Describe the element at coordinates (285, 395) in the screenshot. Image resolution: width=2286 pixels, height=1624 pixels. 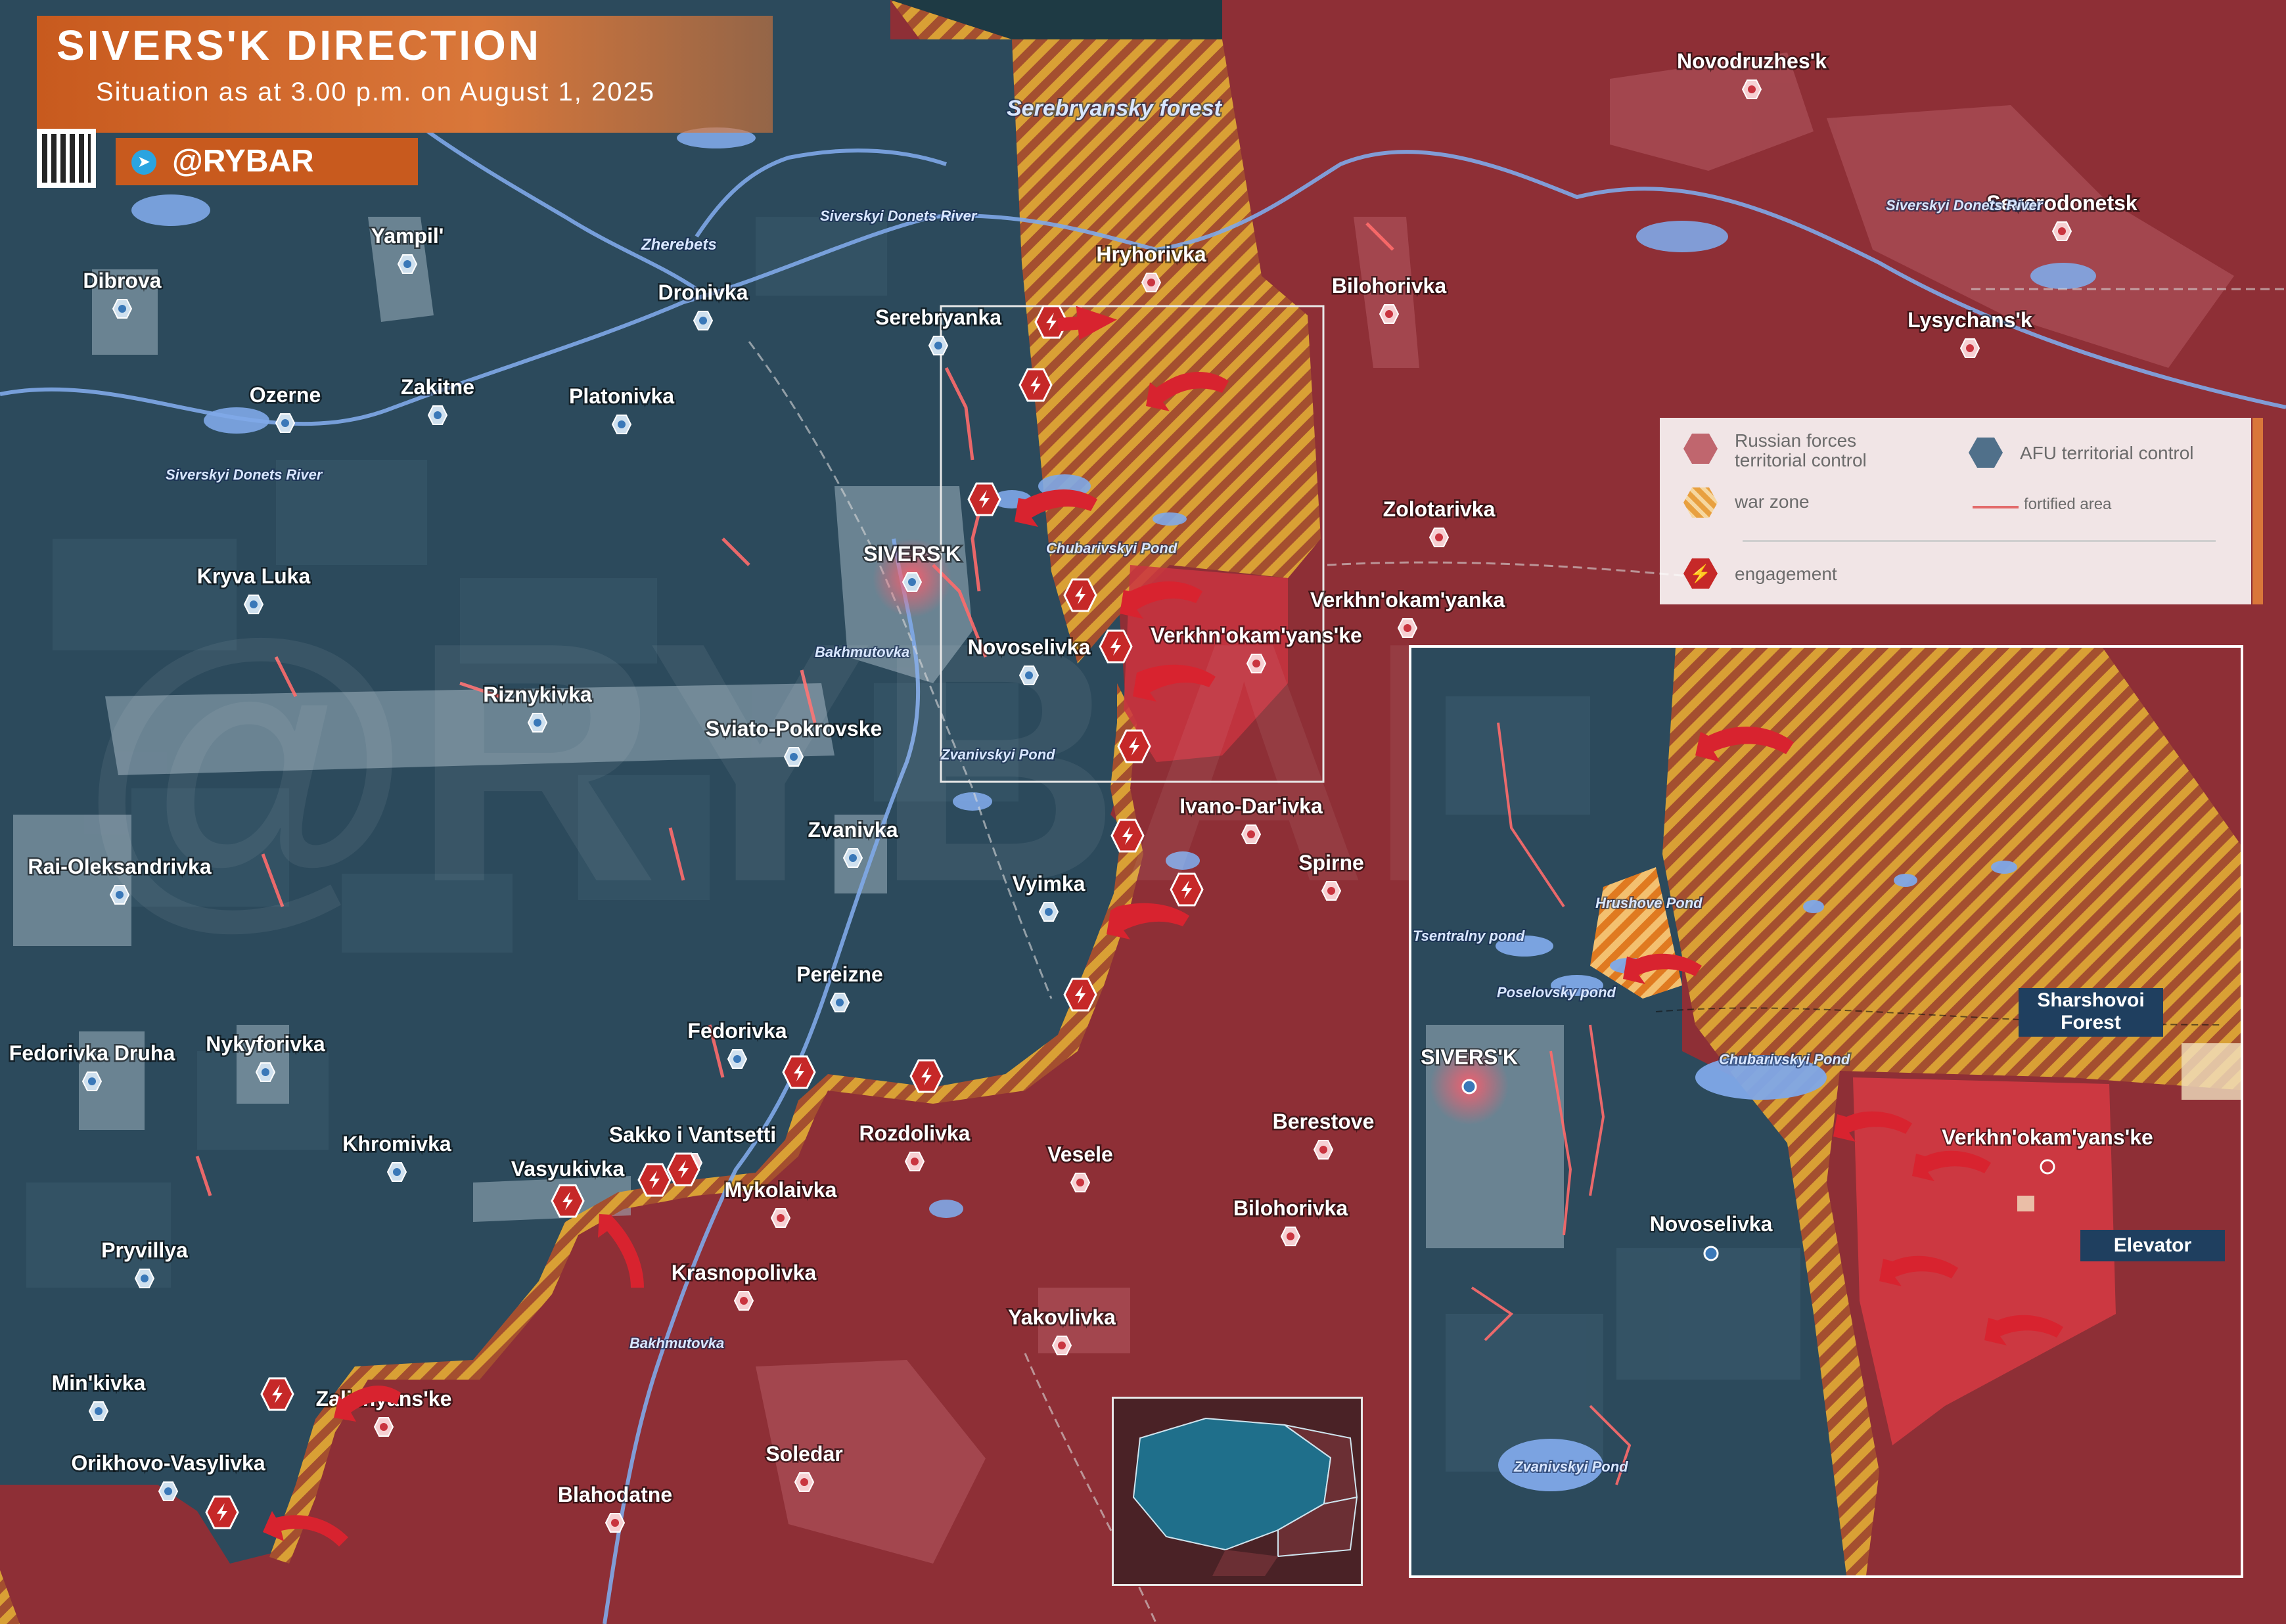
I see `settlement-label: Ozerne` at that location.